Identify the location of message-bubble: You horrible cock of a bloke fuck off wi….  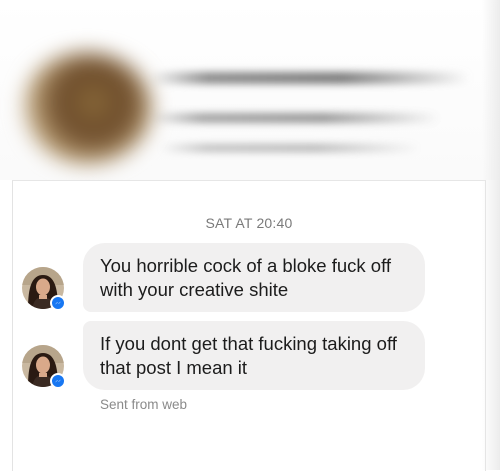
(254, 277).